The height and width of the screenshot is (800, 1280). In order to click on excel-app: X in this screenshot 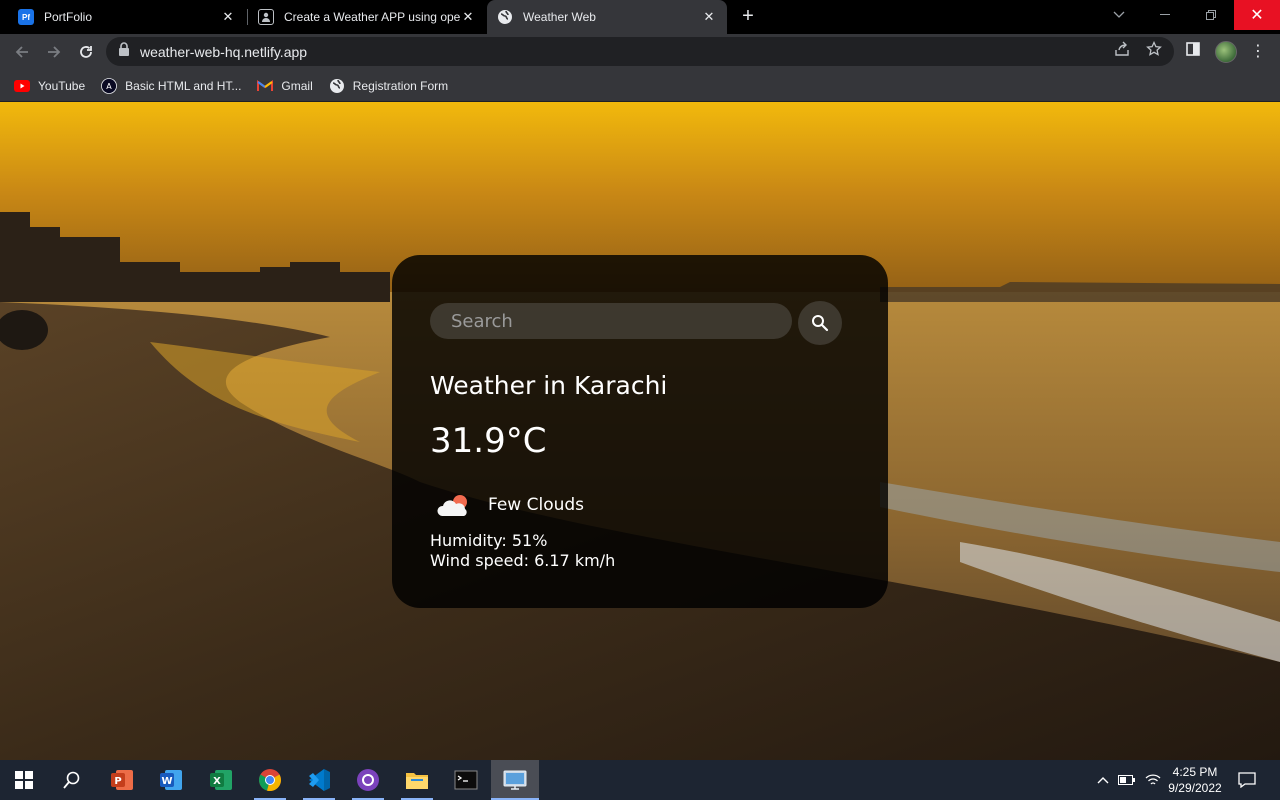, I will do `click(221, 780)`.